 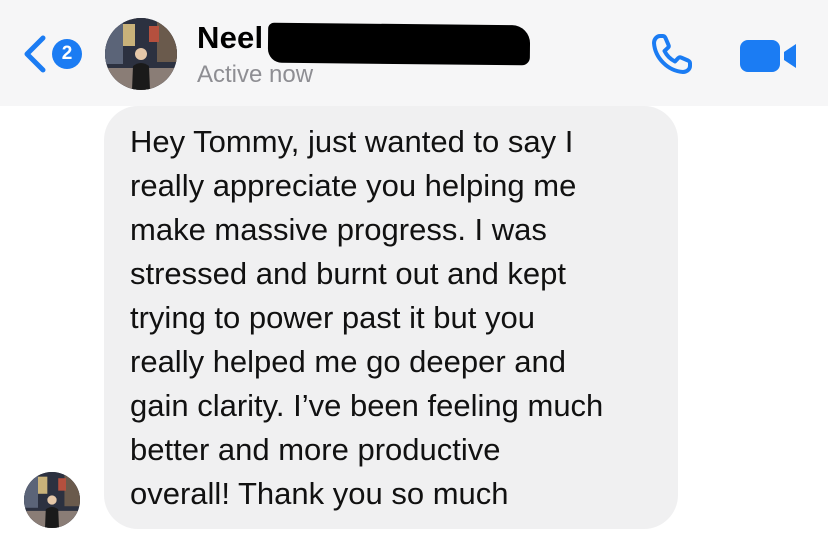 What do you see at coordinates (338, 229) in the screenshot?
I see `message-line: make massive progress. I was` at bounding box center [338, 229].